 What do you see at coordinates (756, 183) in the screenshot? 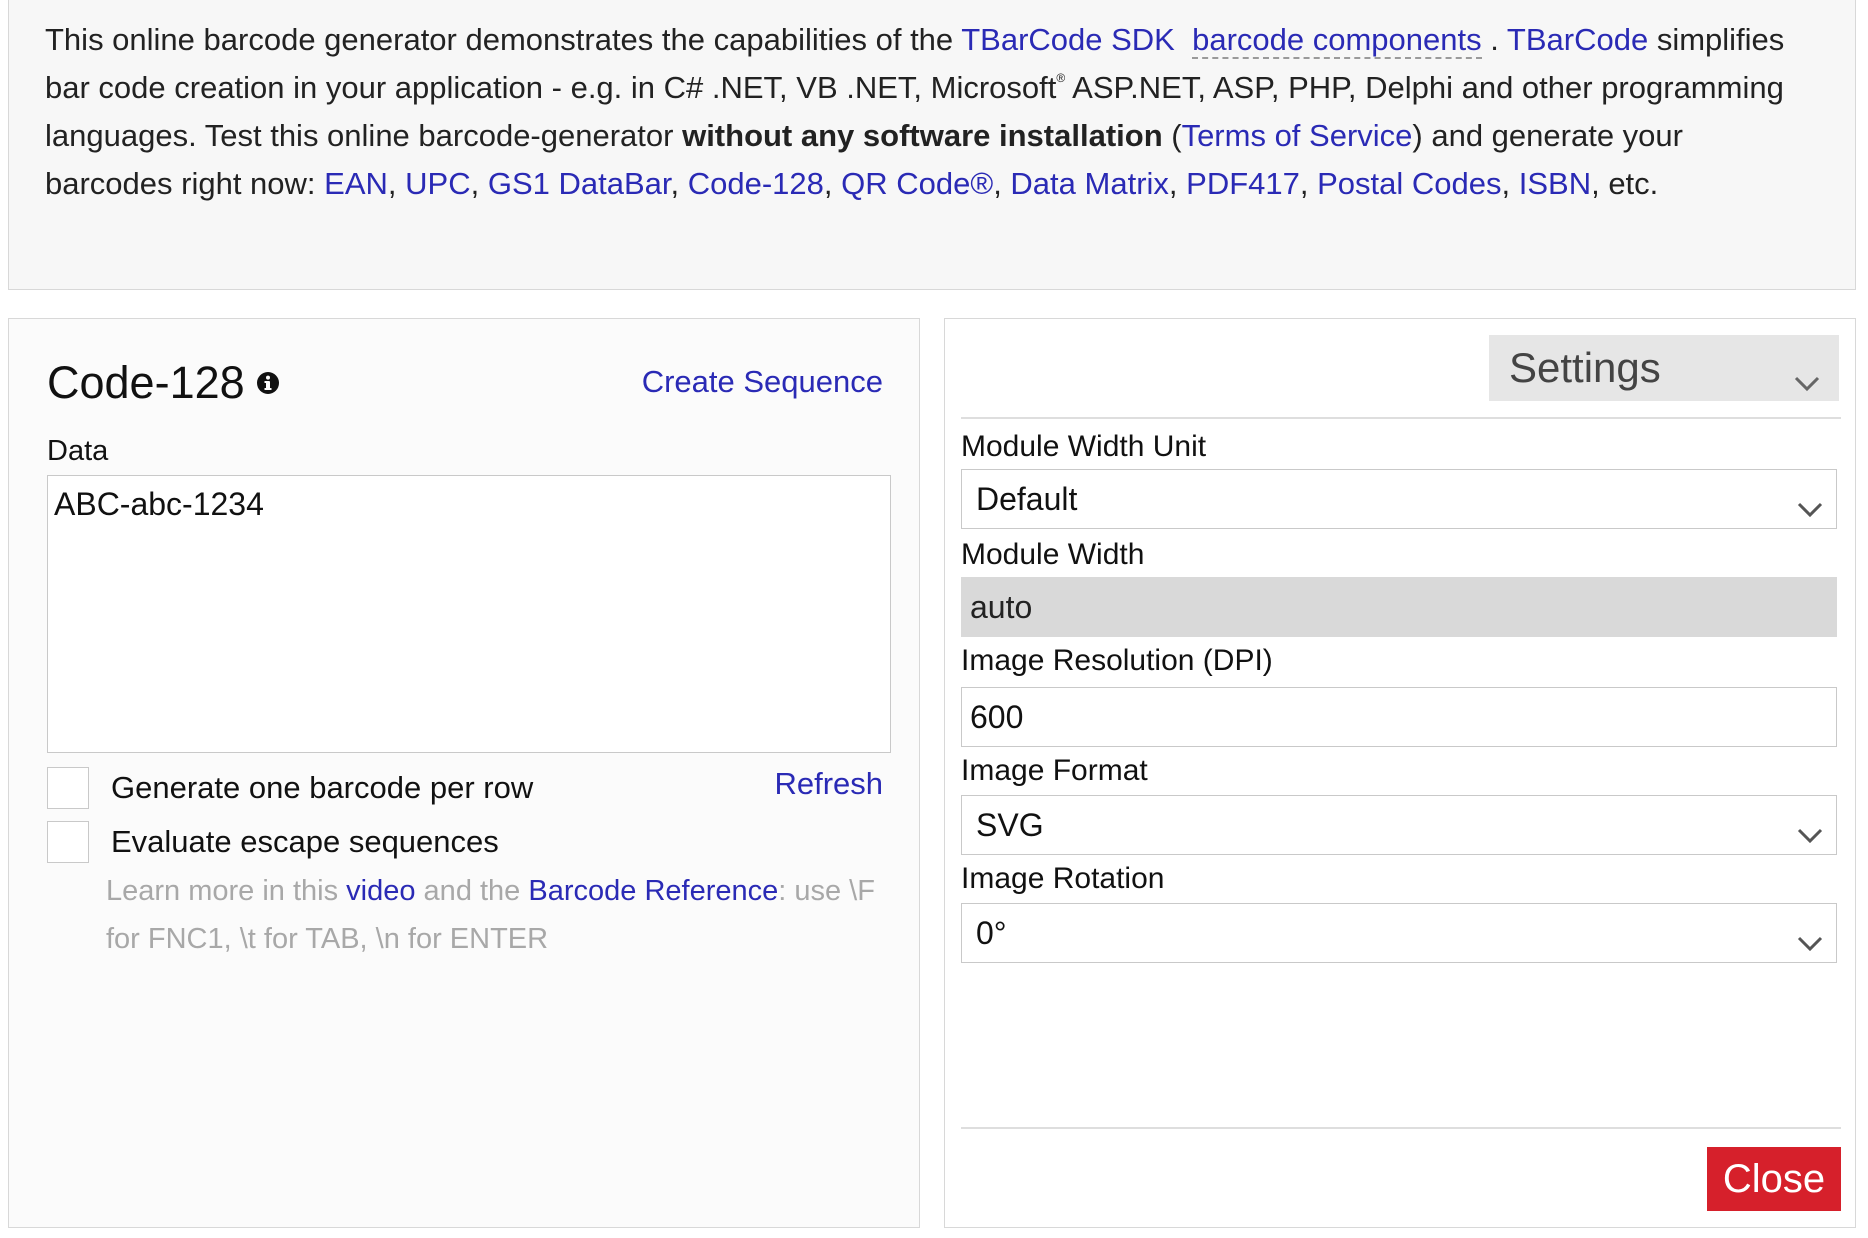
I see `code-128-link: Code-128` at bounding box center [756, 183].